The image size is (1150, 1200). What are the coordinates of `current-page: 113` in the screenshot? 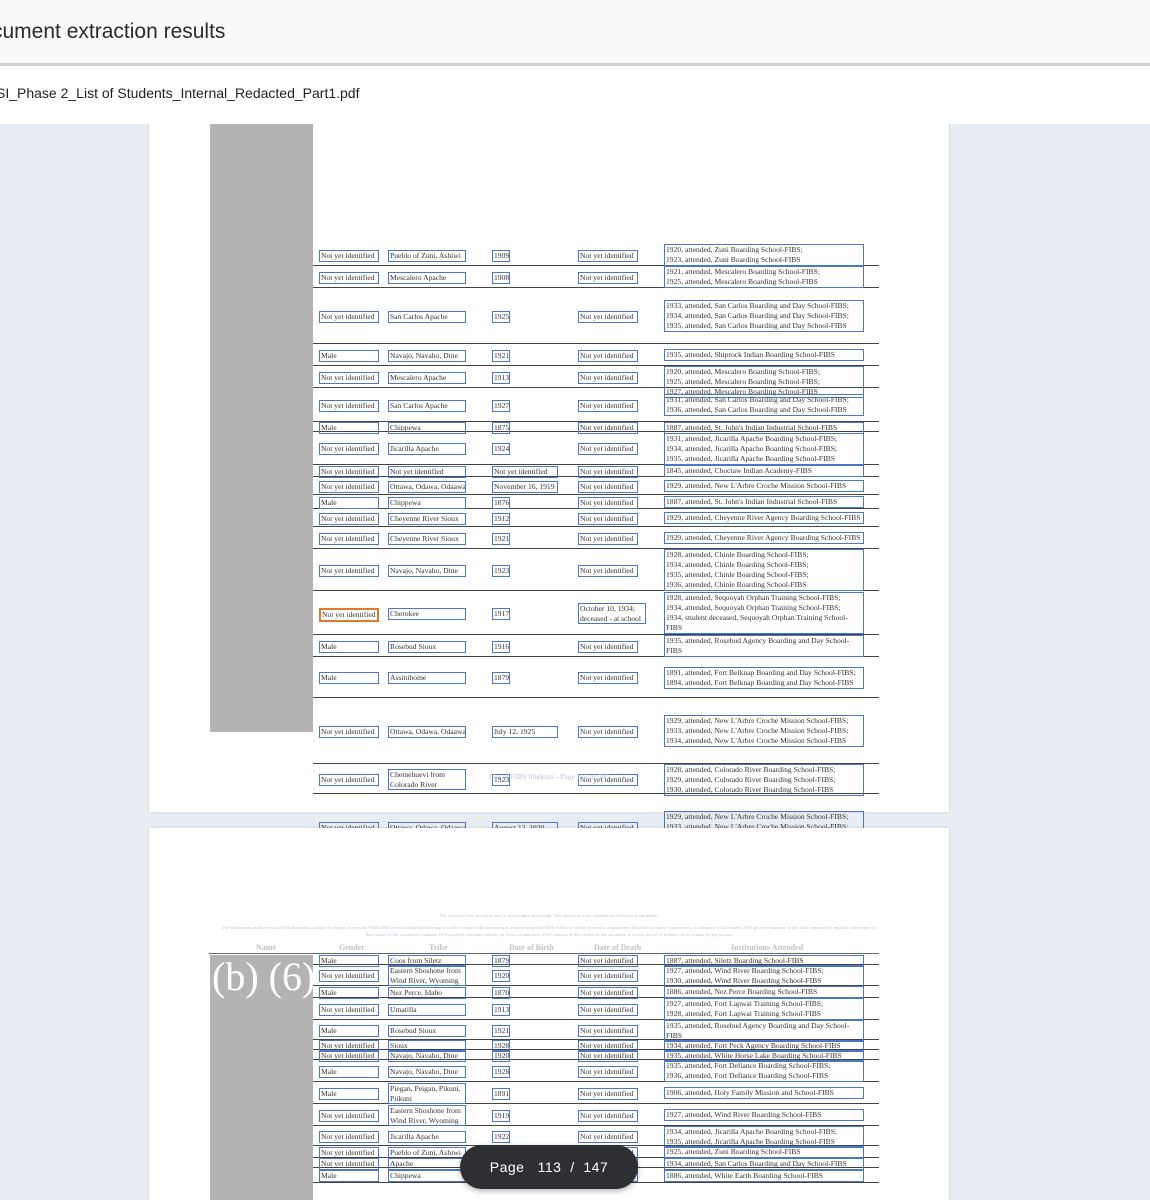 It's located at (549, 1167).